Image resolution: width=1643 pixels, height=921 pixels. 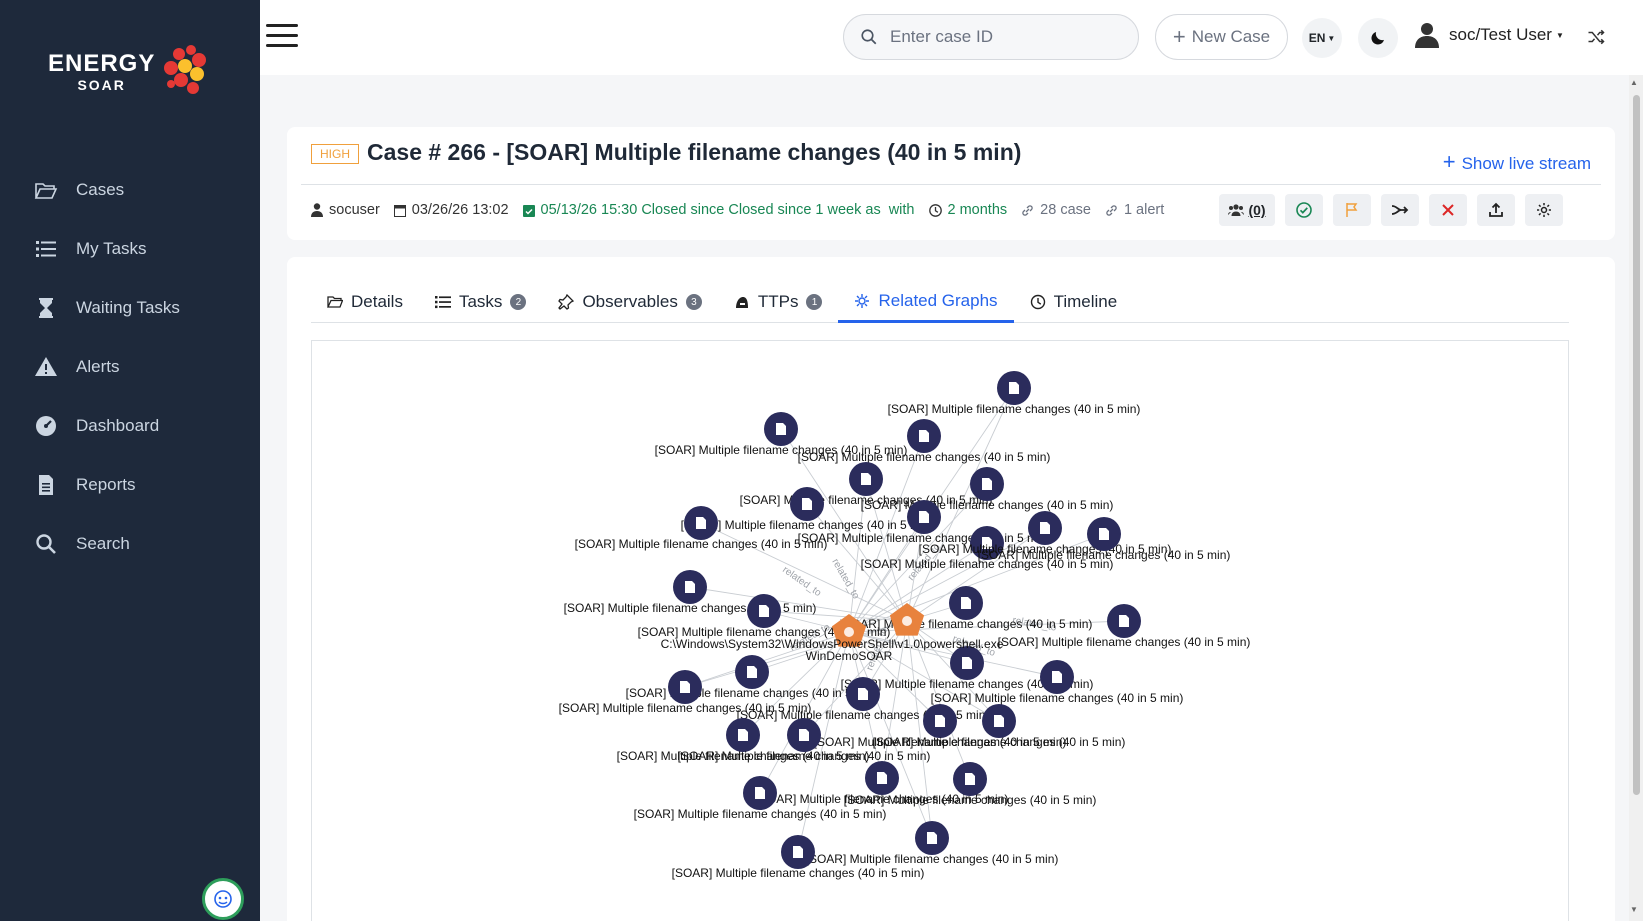 What do you see at coordinates (693, 302) in the screenshot?
I see `tab-count-badge: 3` at bounding box center [693, 302].